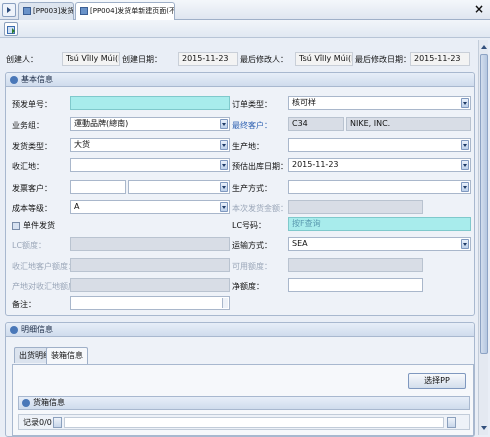  What do you see at coordinates (114, 355) in the screenshot?
I see `detail-tab-strip: 出货明细 装箱信息` at bounding box center [114, 355].